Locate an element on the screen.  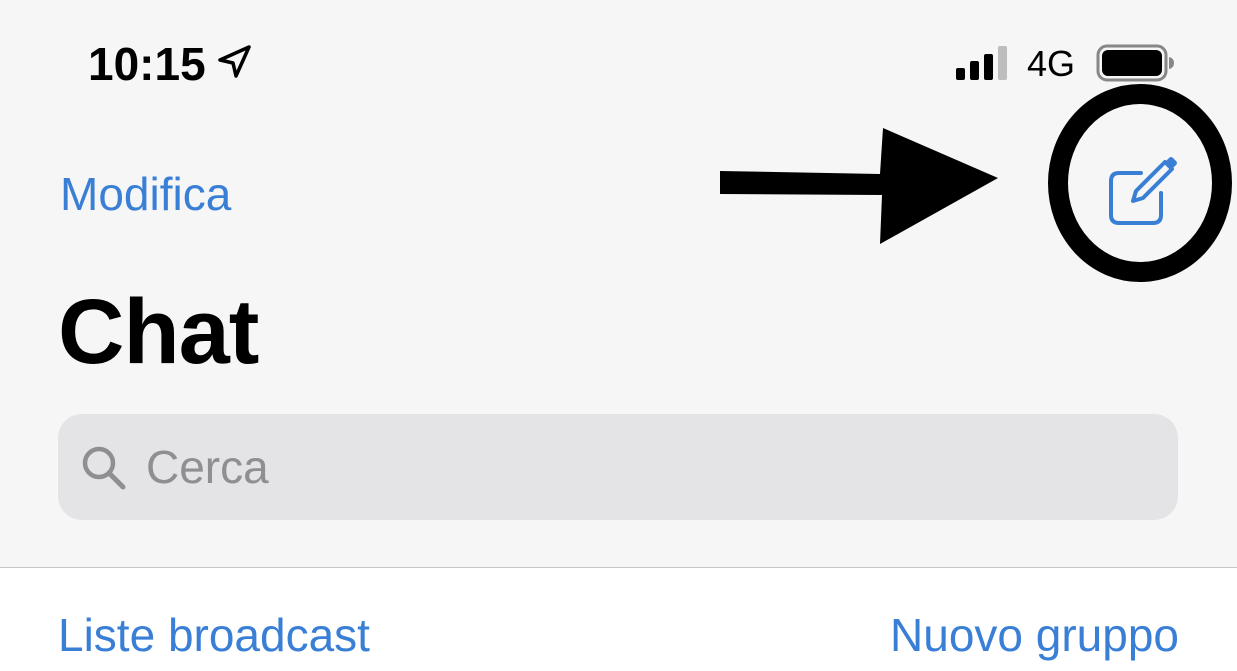
new-group-link: Nuovo gruppo is located at coordinates (1034, 635).